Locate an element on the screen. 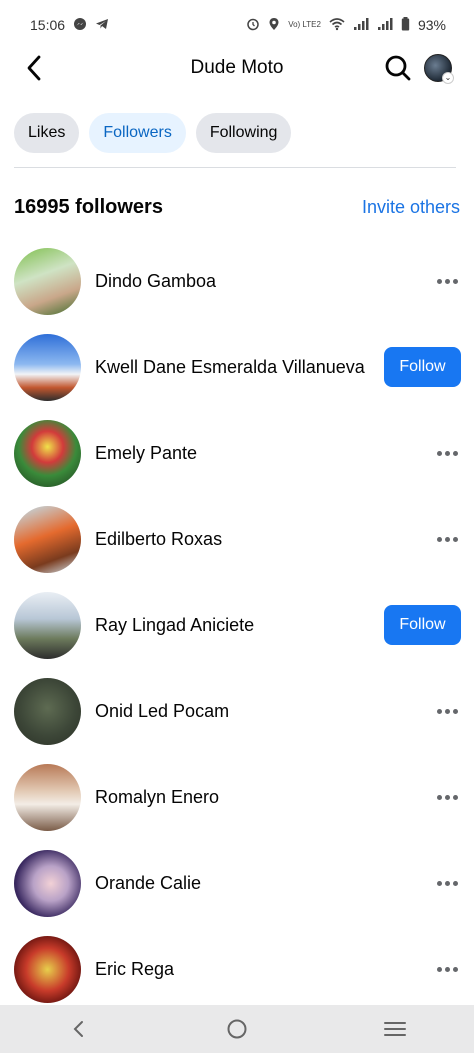  list-item: Ray Lingad Aniciete Follow is located at coordinates (237, 625).